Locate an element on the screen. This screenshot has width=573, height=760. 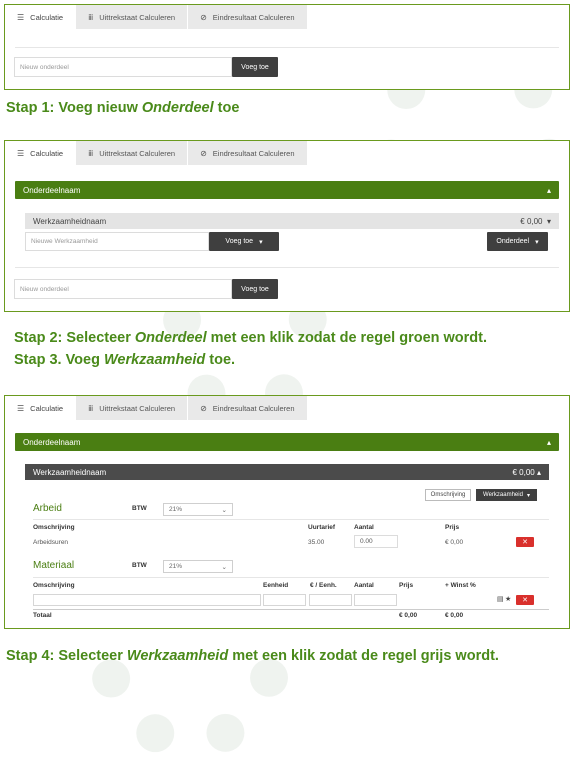
stap1-text: Stap 1: Voeg nieuw Onderdeel toe is located at coordinates (123, 108).